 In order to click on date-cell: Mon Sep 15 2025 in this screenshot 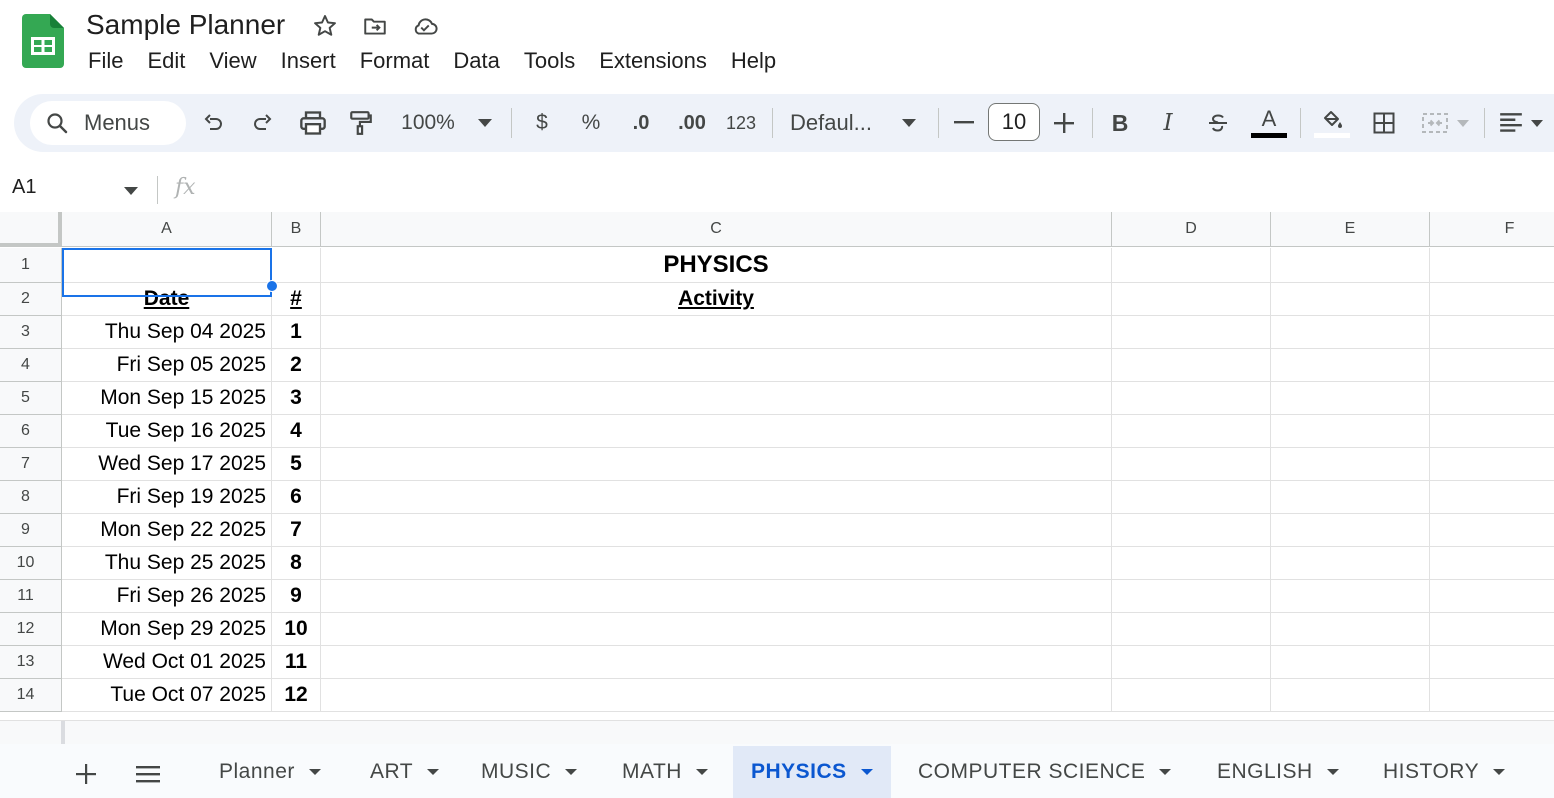, I will do `click(167, 398)`.